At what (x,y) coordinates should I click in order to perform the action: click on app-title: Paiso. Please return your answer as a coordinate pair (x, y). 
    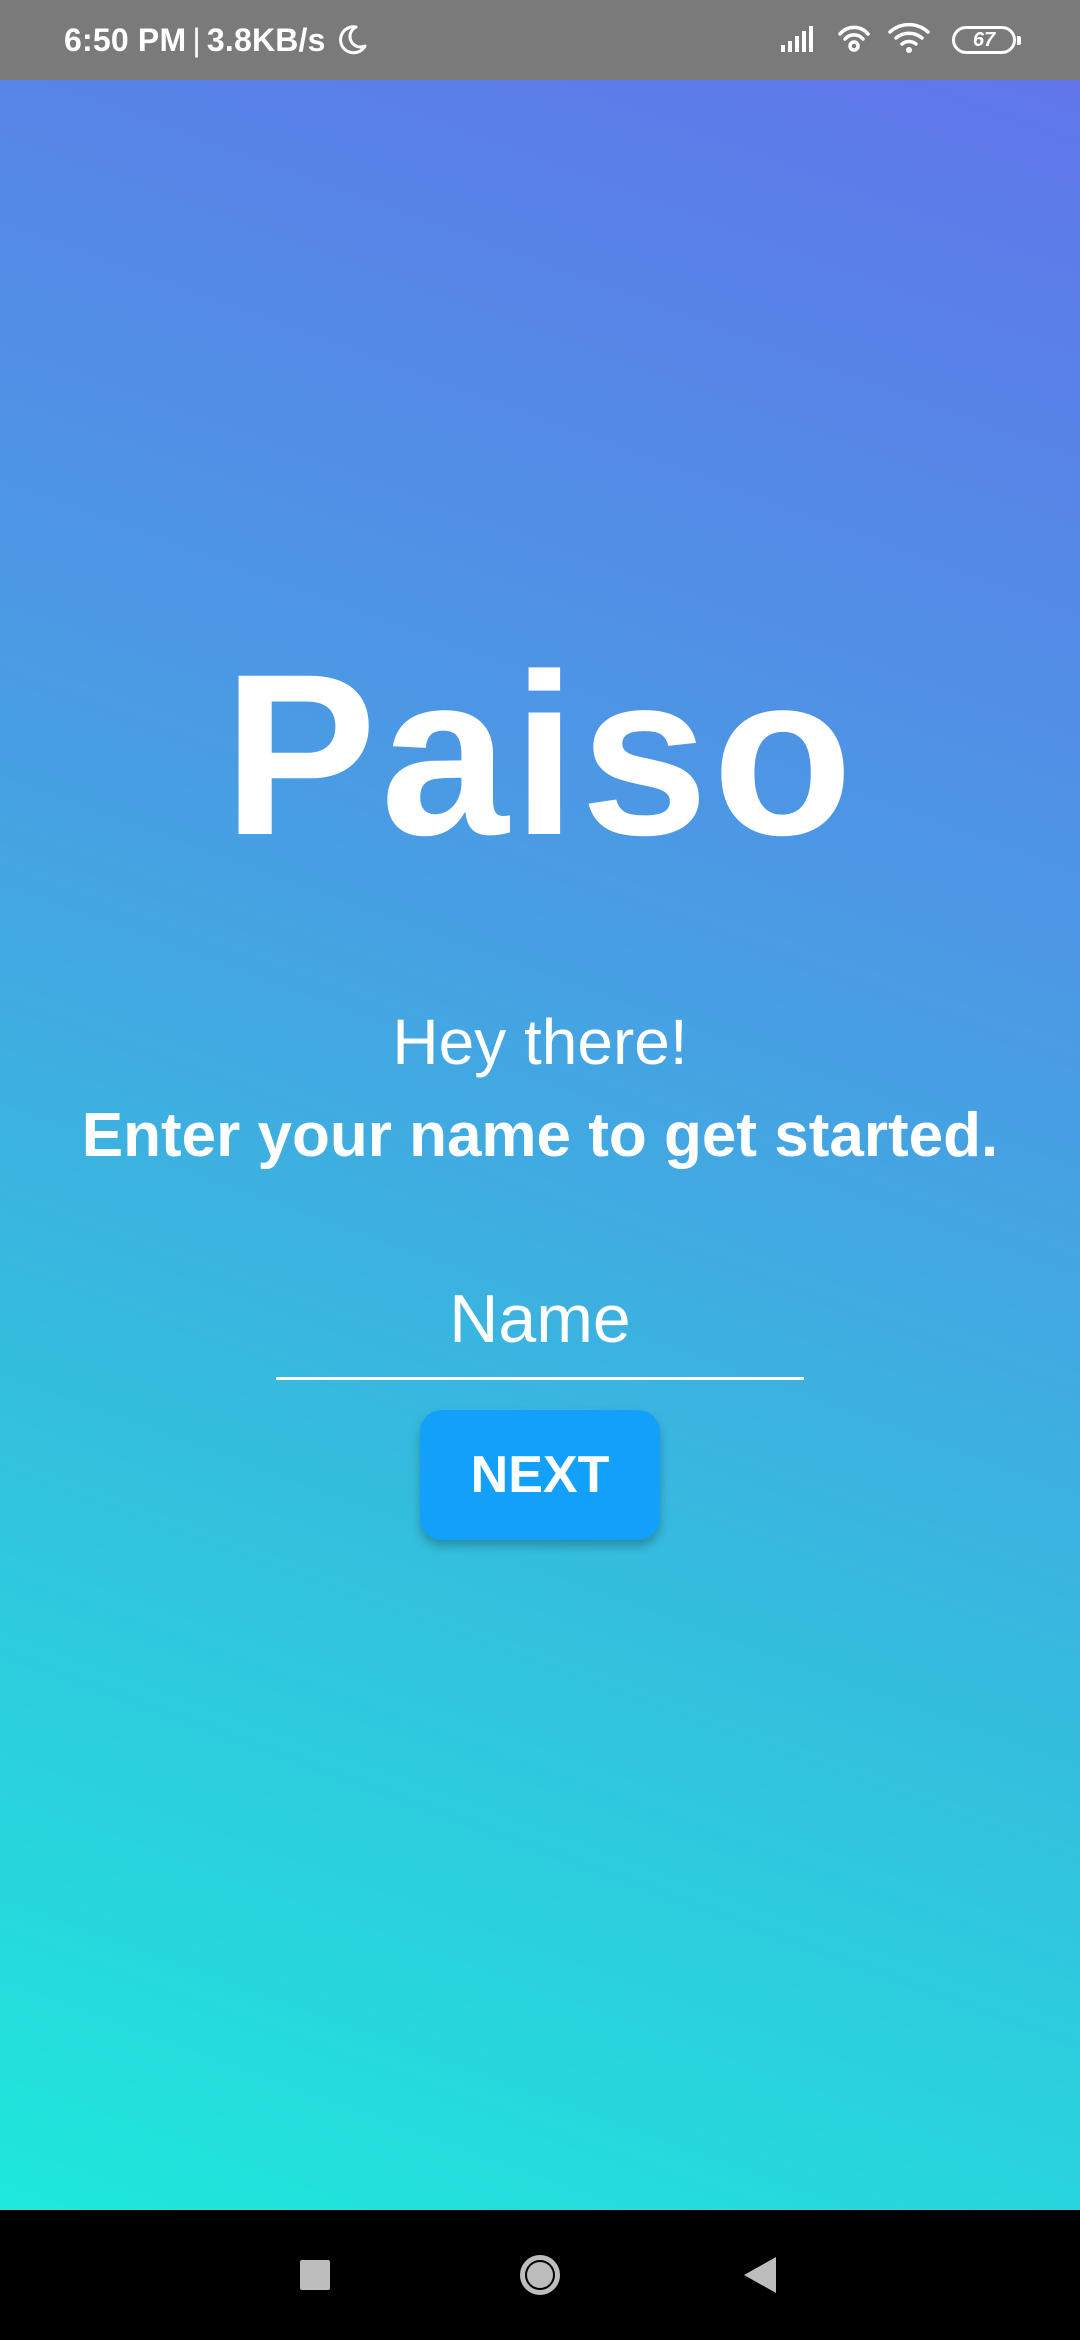
    Looking at the image, I should click on (540, 754).